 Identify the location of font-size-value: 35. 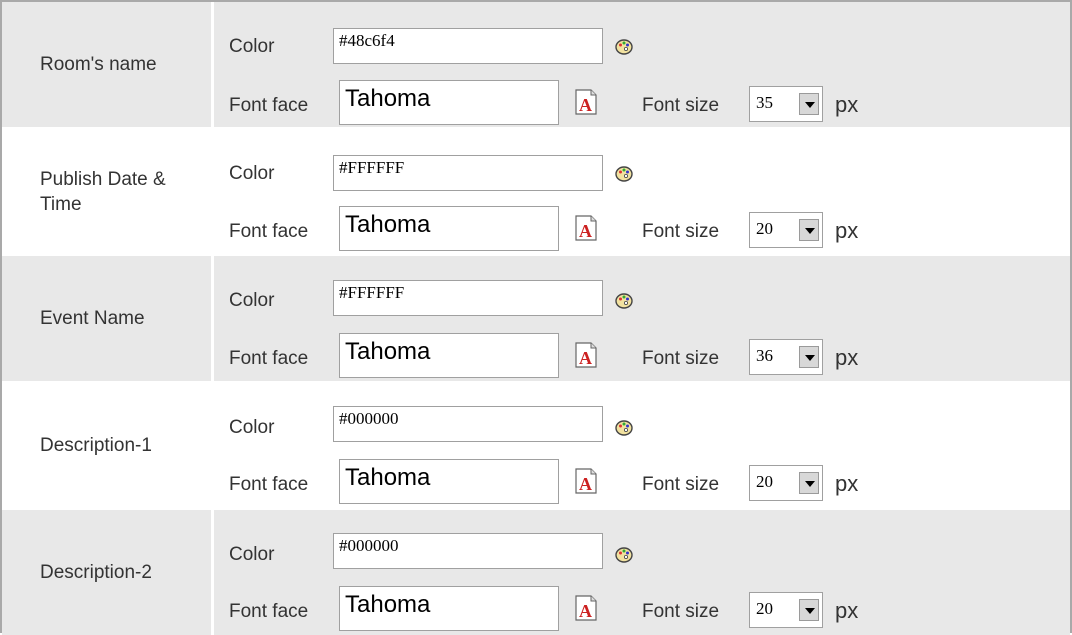
(764, 102).